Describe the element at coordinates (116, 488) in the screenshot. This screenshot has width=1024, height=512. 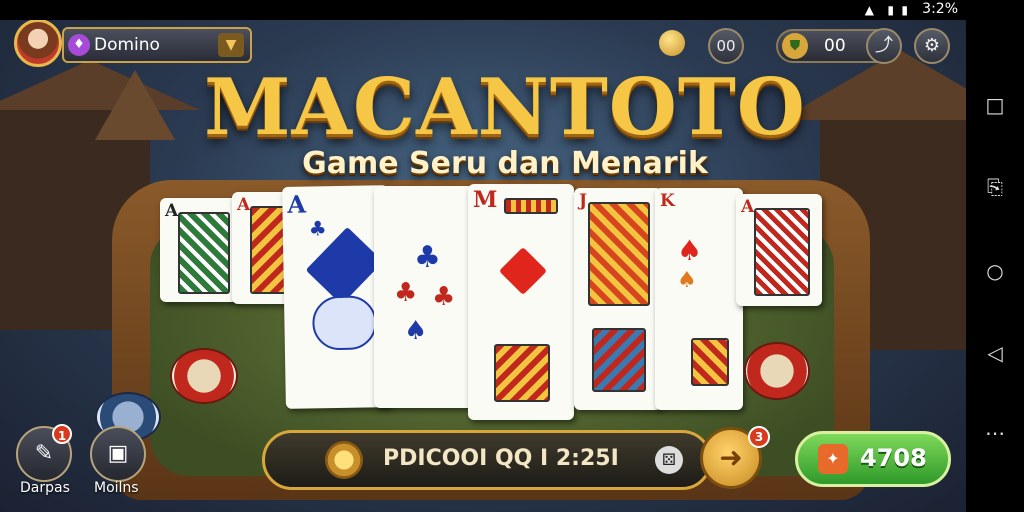
I see `moilns-label: Moilns` at that location.